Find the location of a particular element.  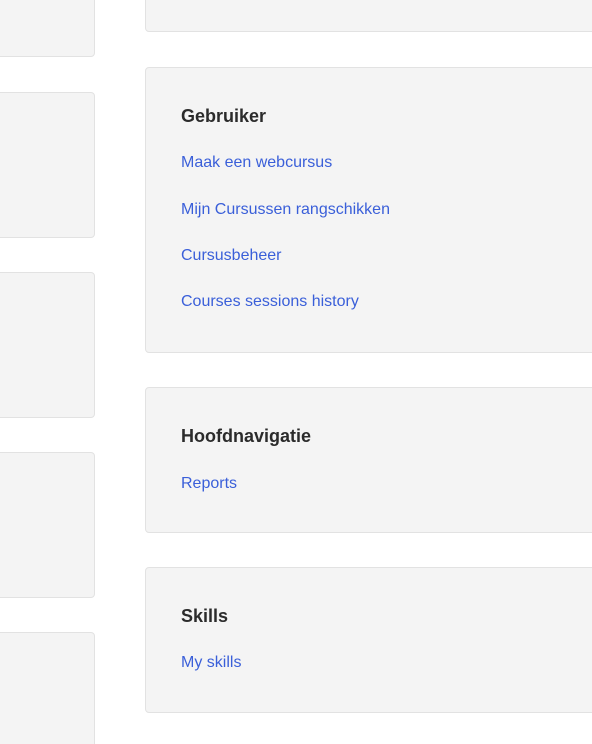

block-hoofdnavigatie: Hoofdnavigatie Reports is located at coordinates (368, 460).